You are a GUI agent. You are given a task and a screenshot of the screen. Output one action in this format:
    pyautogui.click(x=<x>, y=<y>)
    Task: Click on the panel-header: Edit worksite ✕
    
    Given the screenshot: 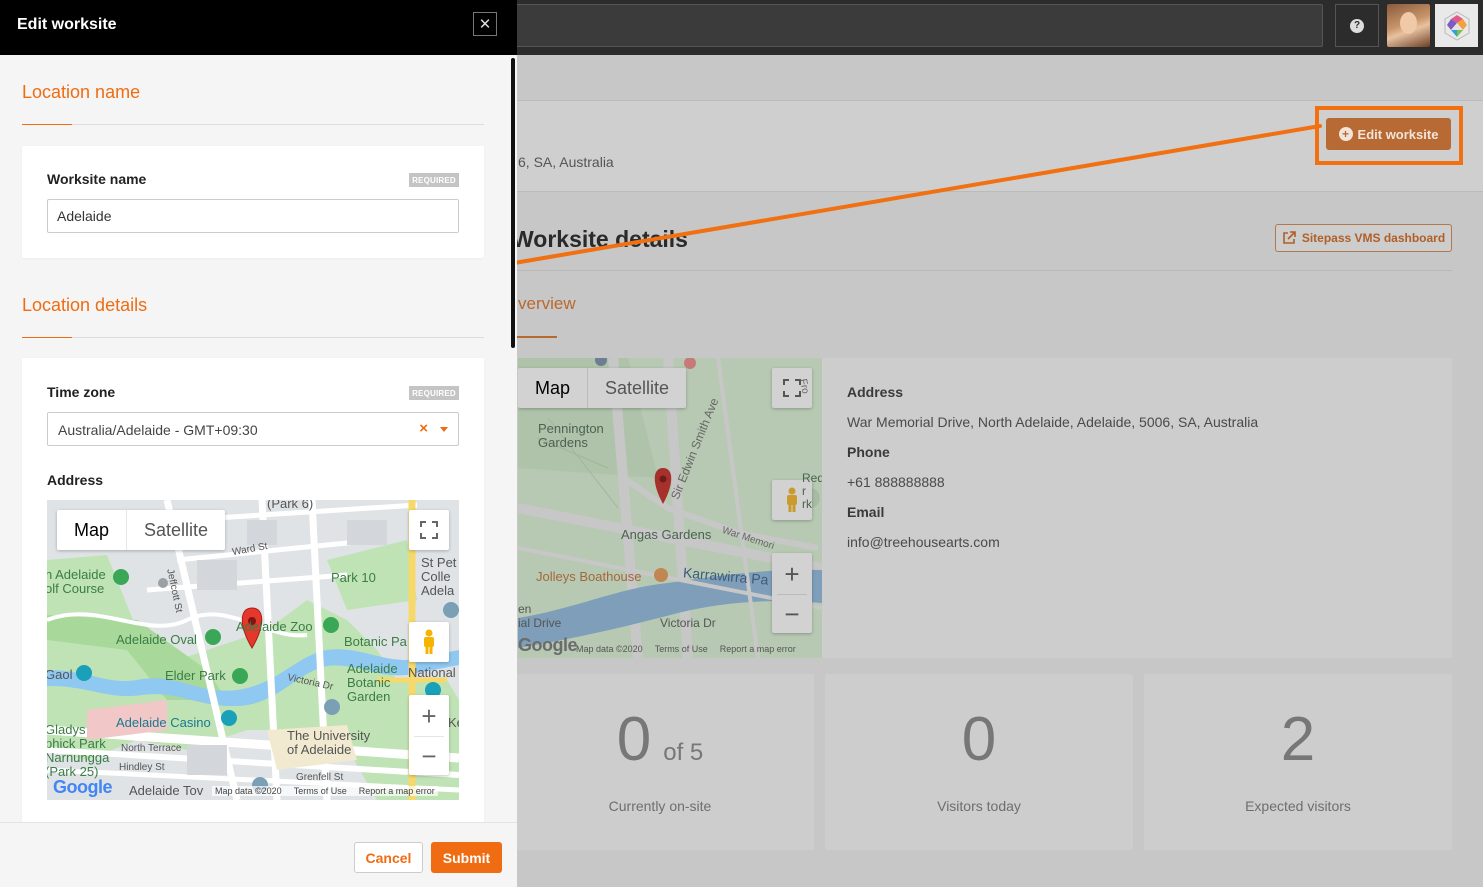 What is the action you would take?
    pyautogui.click(x=258, y=27)
    